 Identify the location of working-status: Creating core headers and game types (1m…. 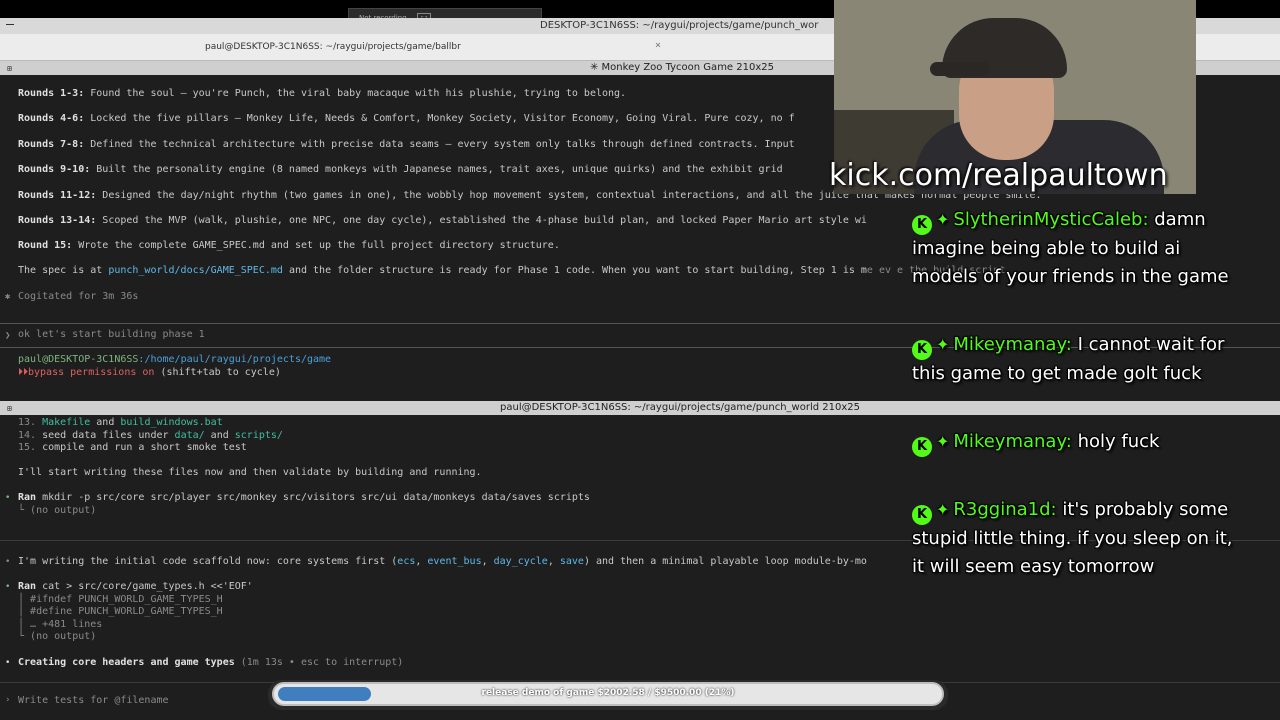
(211, 662).